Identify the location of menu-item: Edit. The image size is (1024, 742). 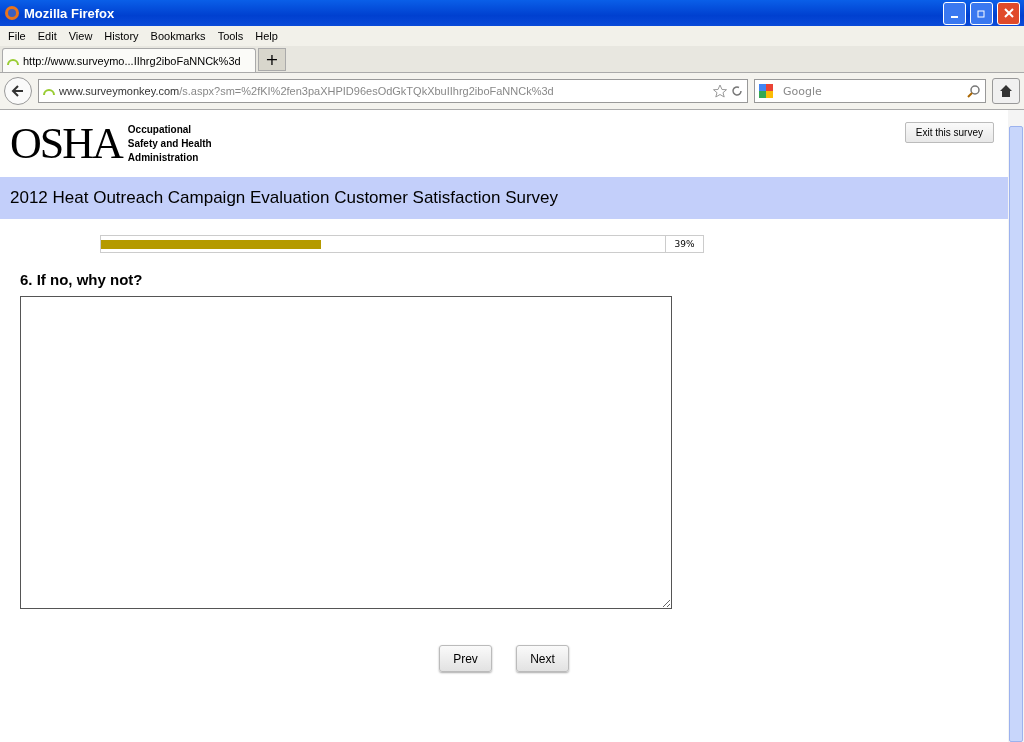
(47, 36).